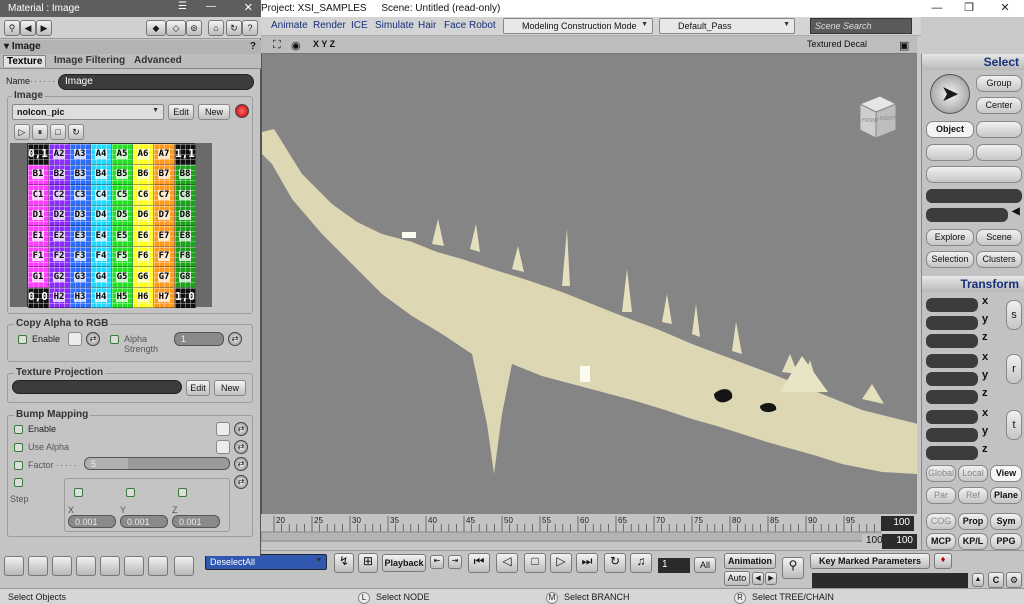 Image resolution: width=1024 pixels, height=604 pixels. I want to click on menu-ice: ICE, so click(359, 25).